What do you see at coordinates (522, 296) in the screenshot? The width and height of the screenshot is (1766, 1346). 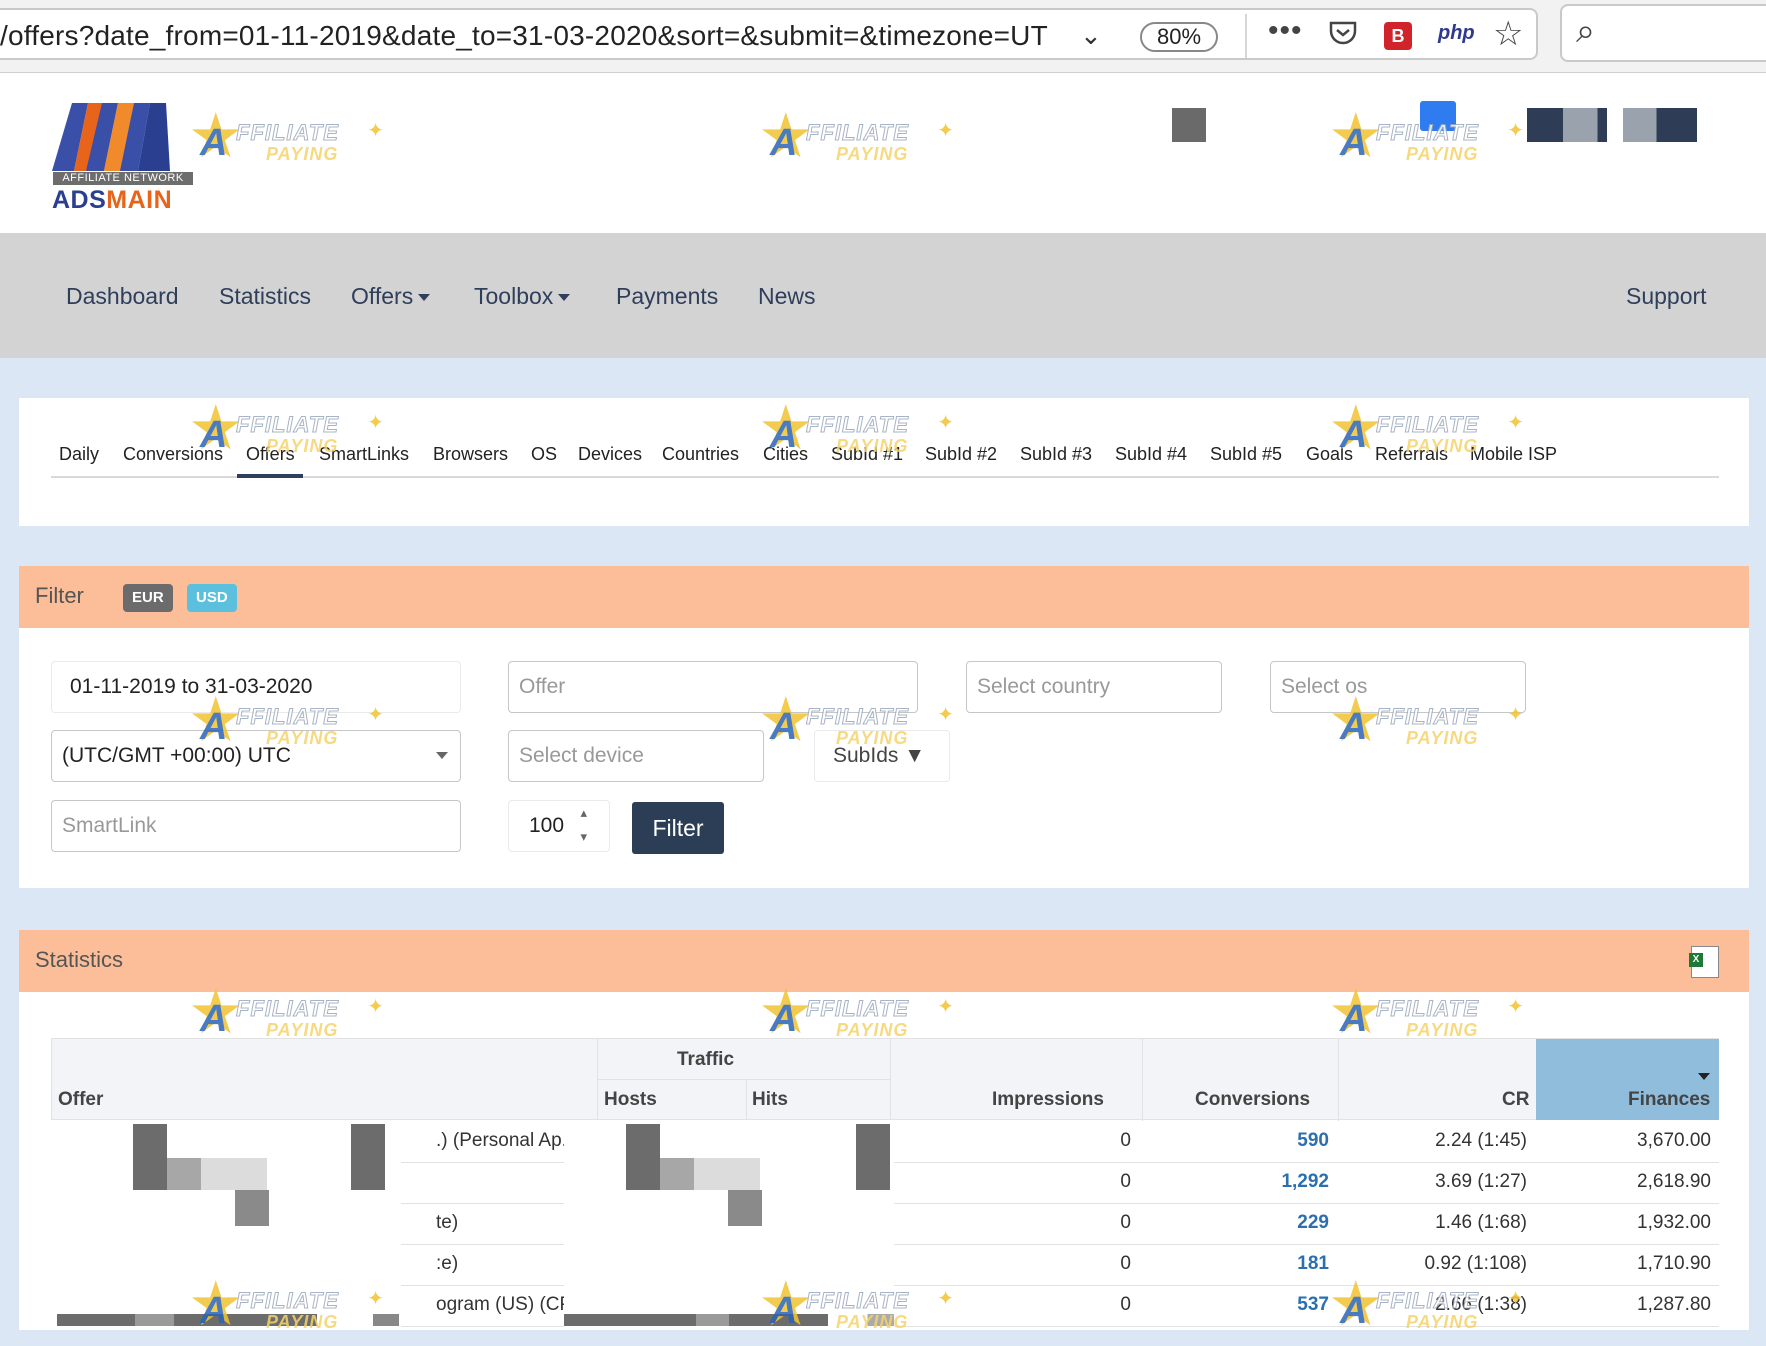 I see `nav-toolbox: Toolbox` at bounding box center [522, 296].